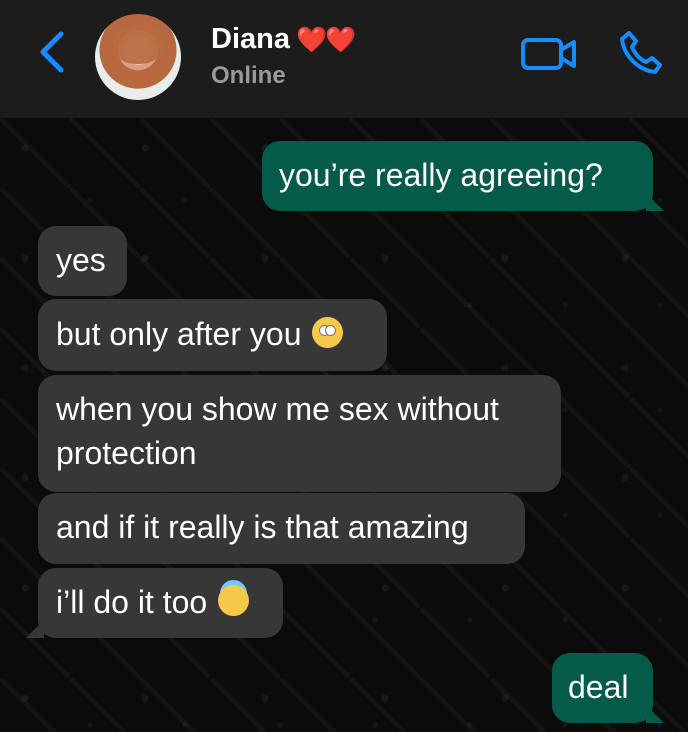 The height and width of the screenshot is (732, 688). Describe the element at coordinates (132, 602) in the screenshot. I see `message-text: i’ll do it too` at that location.